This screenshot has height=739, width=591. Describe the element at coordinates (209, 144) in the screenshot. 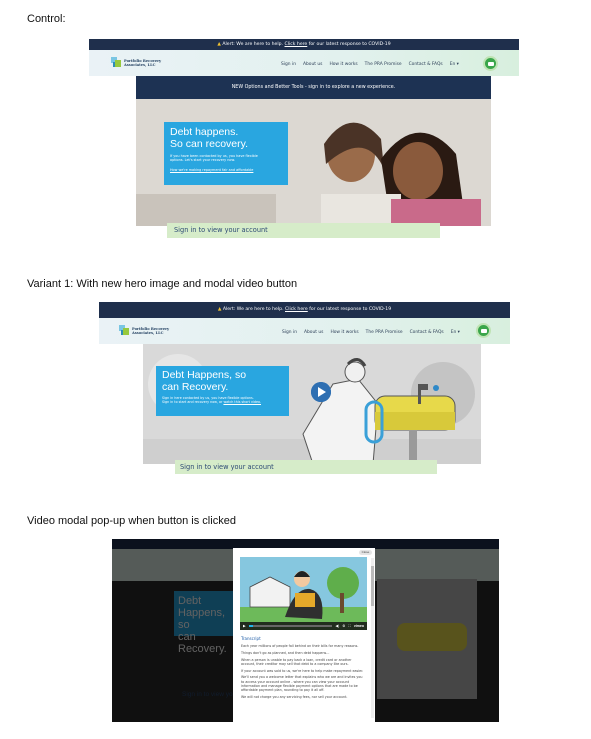

I see `hero-headline-2: So can recovery.` at that location.